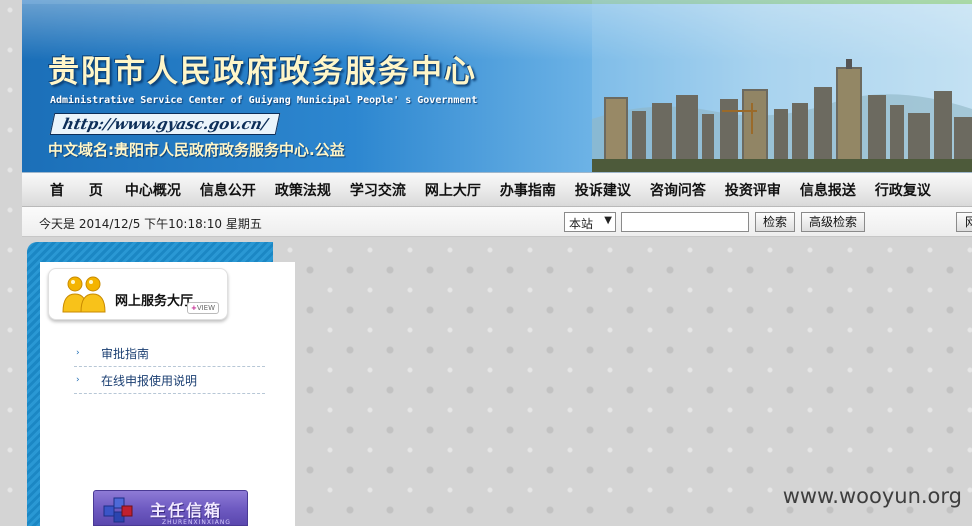 This screenshot has width=972, height=526. What do you see at coordinates (186, 510) in the screenshot?
I see `mailbox-title: 主任信箱` at bounding box center [186, 510].